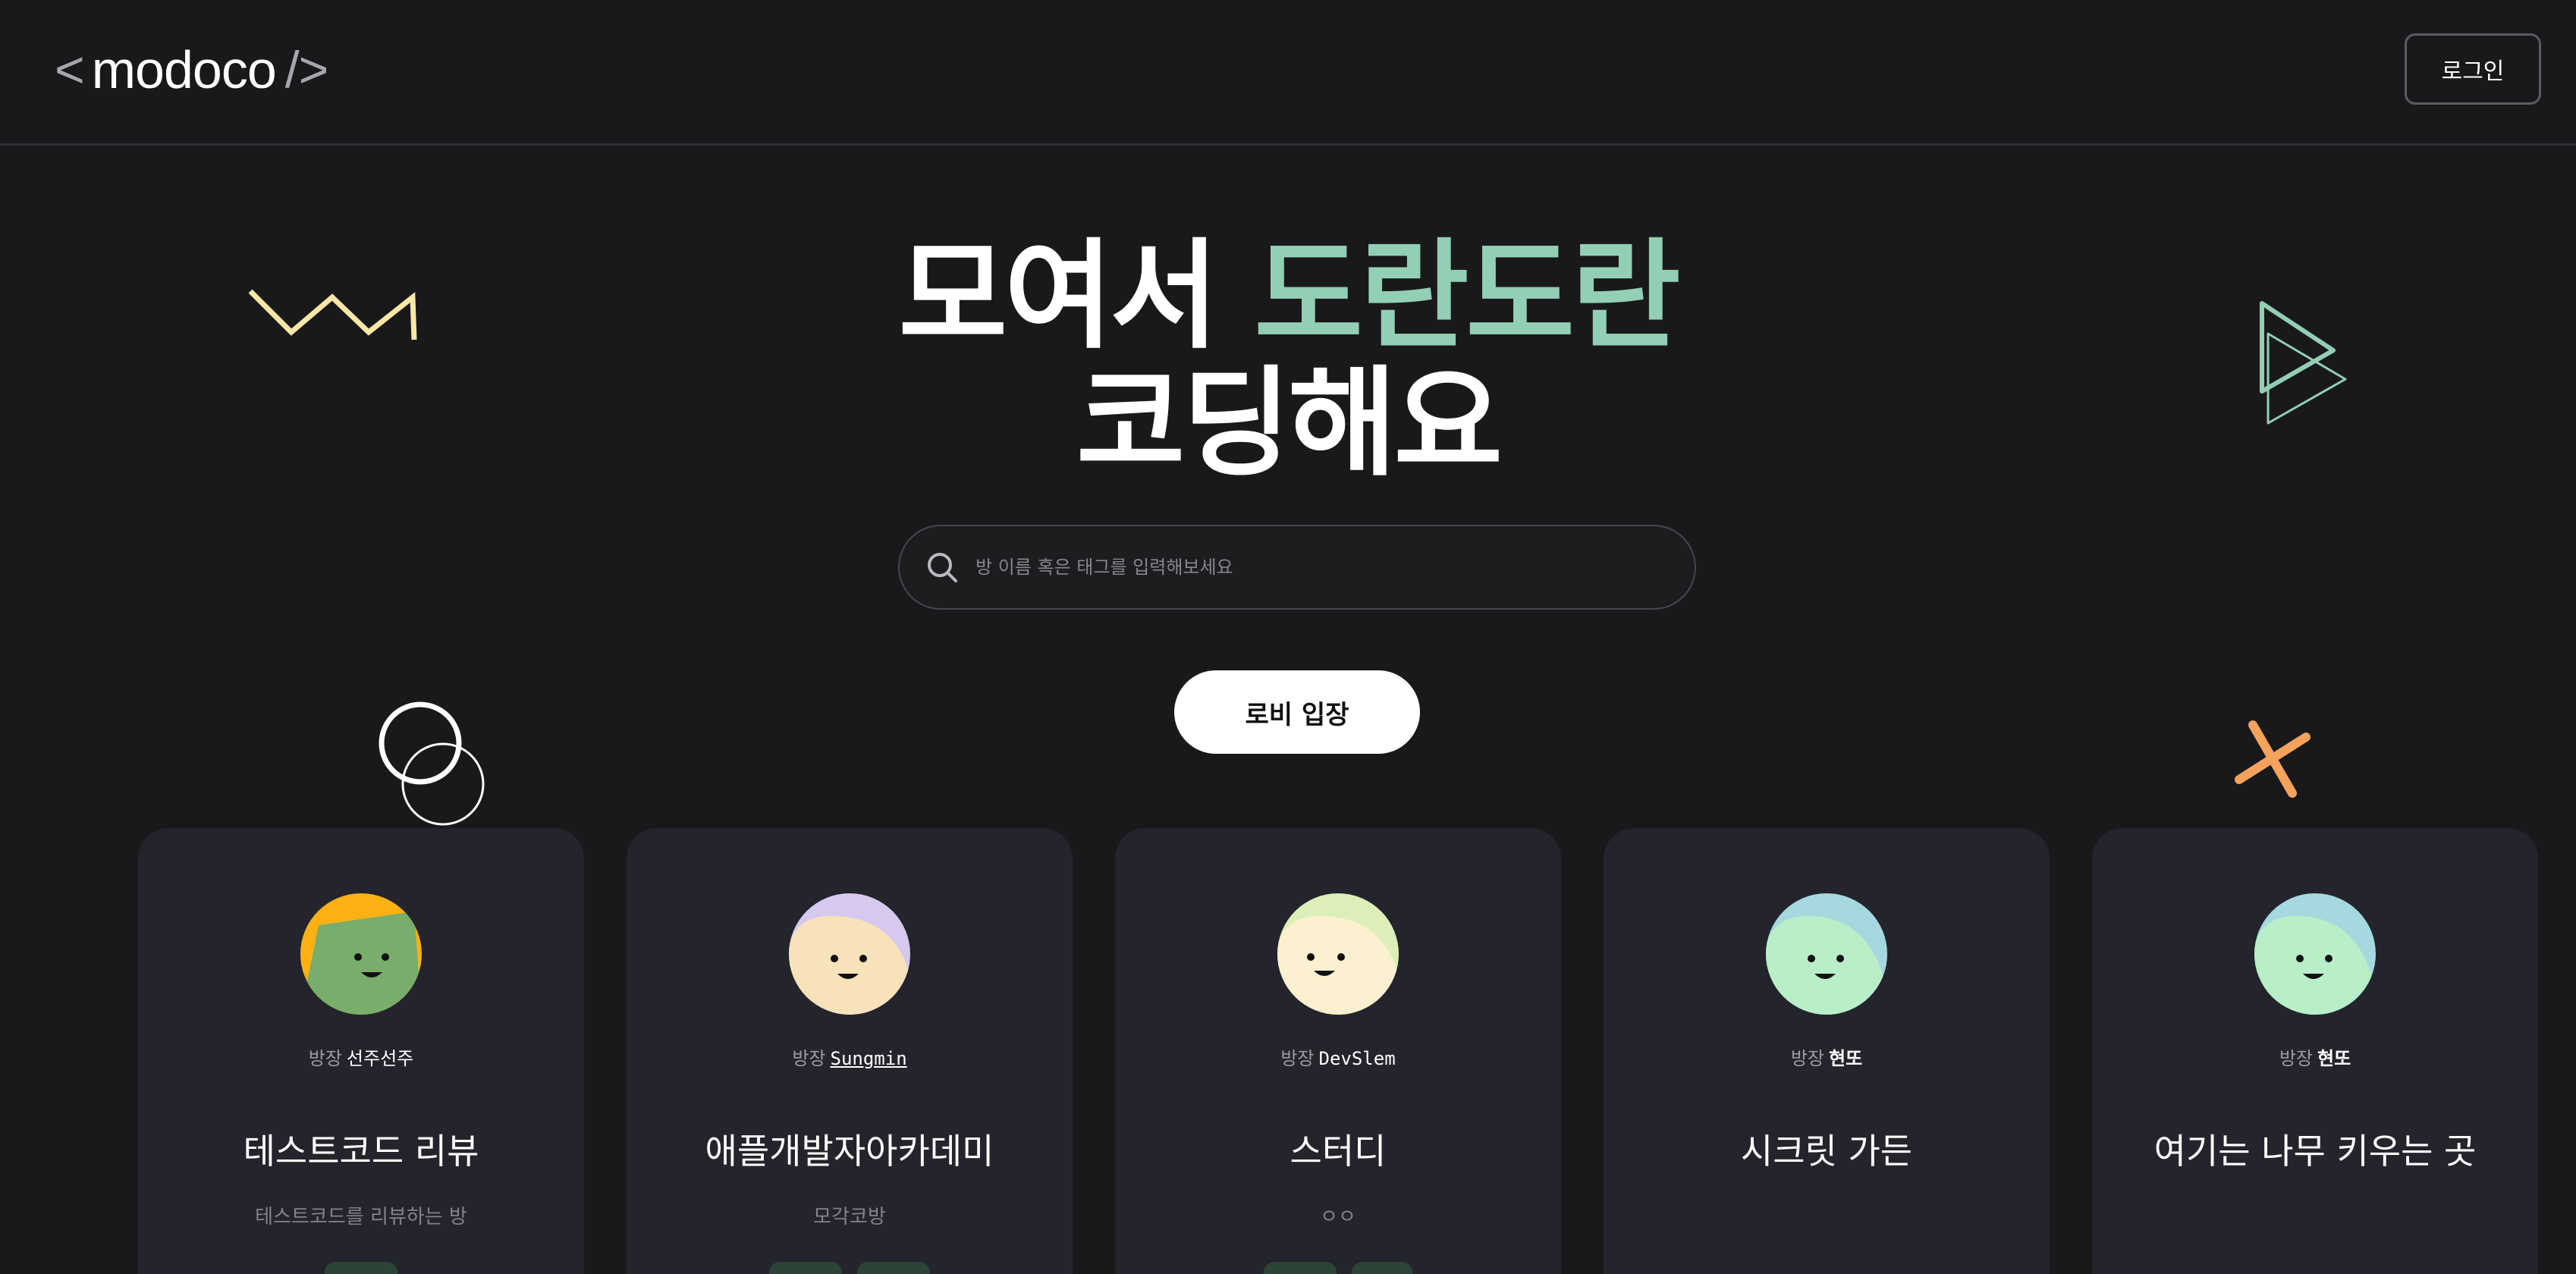 The height and width of the screenshot is (1274, 2576). I want to click on login-button: 로그인, so click(2473, 69).